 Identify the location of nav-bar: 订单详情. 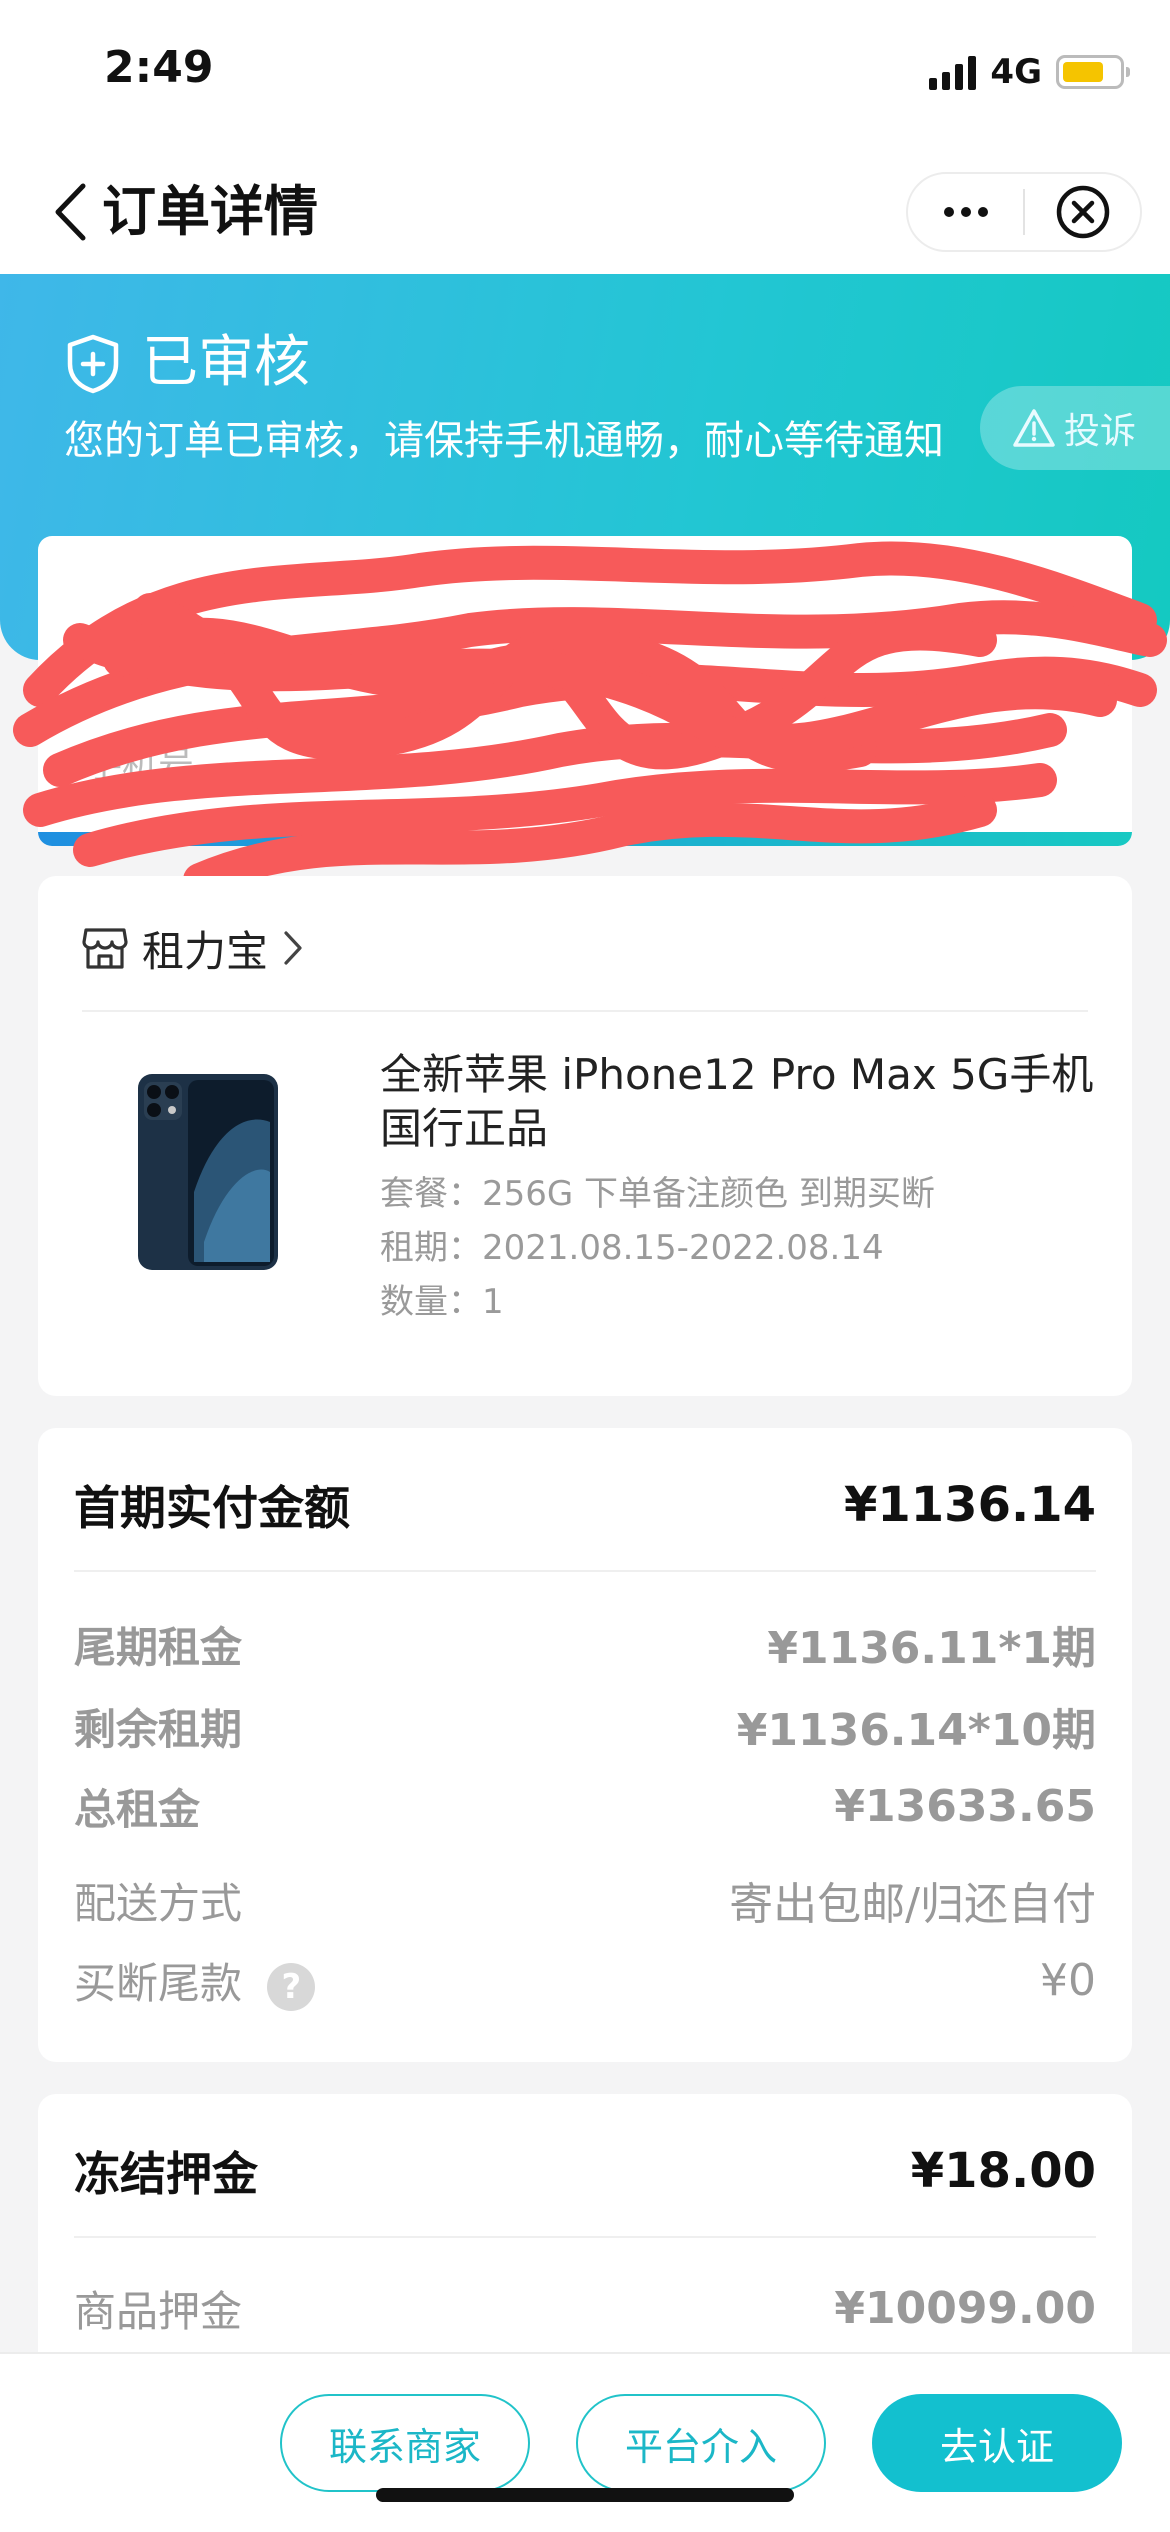
(585, 212).